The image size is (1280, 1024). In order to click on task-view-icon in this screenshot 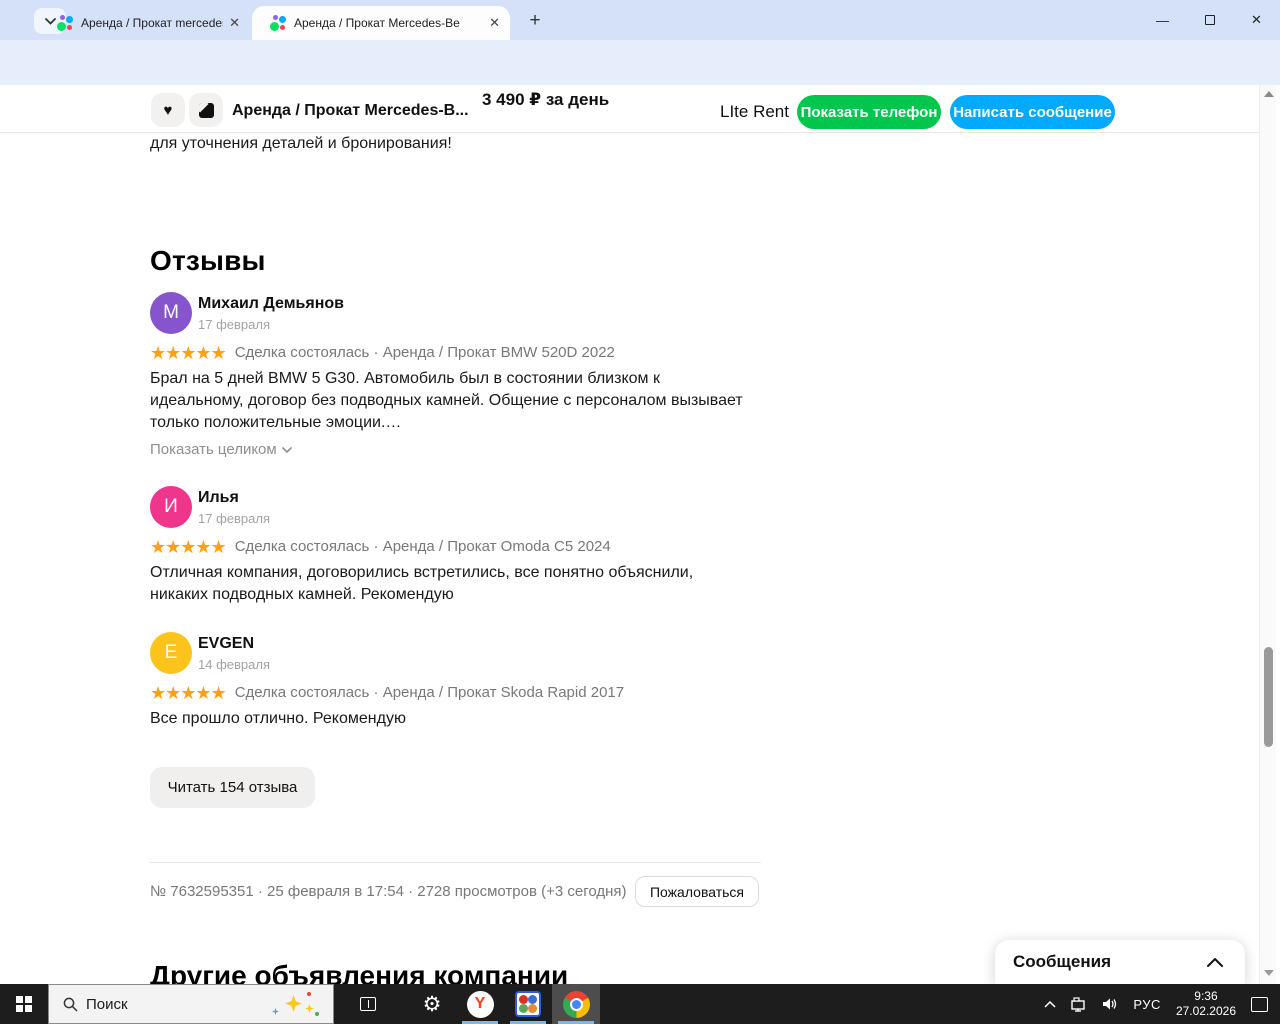, I will do `click(368, 1004)`.